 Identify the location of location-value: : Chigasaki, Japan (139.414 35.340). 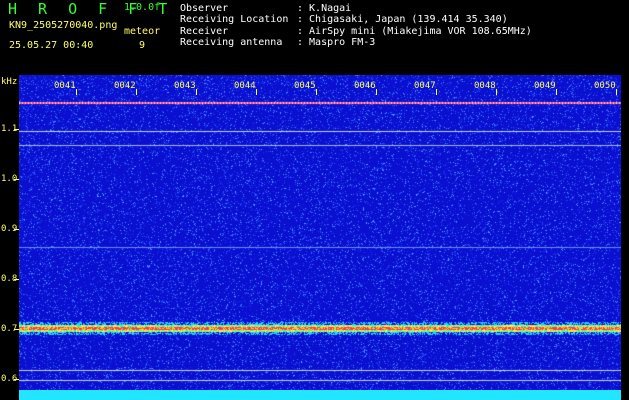
(402, 19).